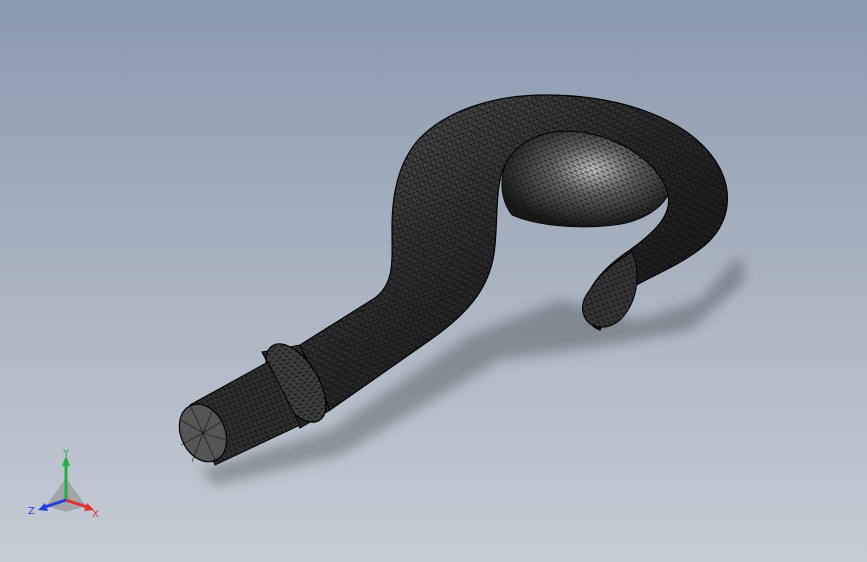  Describe the element at coordinates (609, 290) in the screenshot. I see `hook-tip-mesh` at that location.